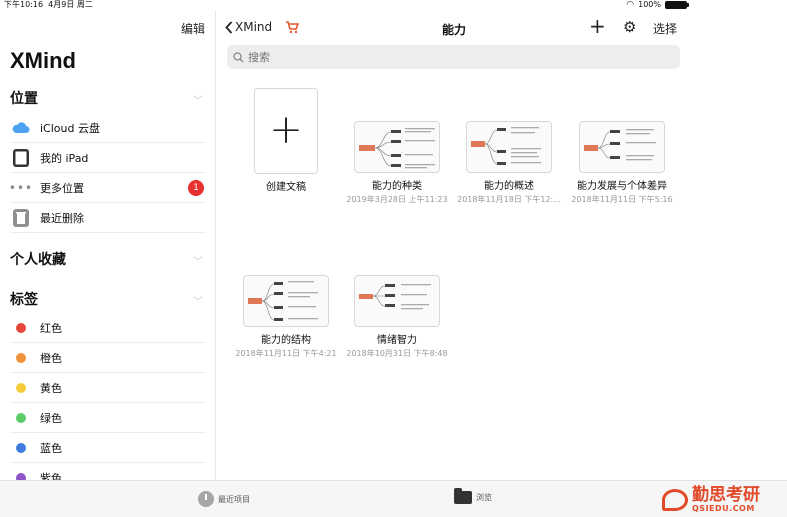  Describe the element at coordinates (51, 388) in the screenshot. I see `sidebar-item-label: 黄色` at that location.